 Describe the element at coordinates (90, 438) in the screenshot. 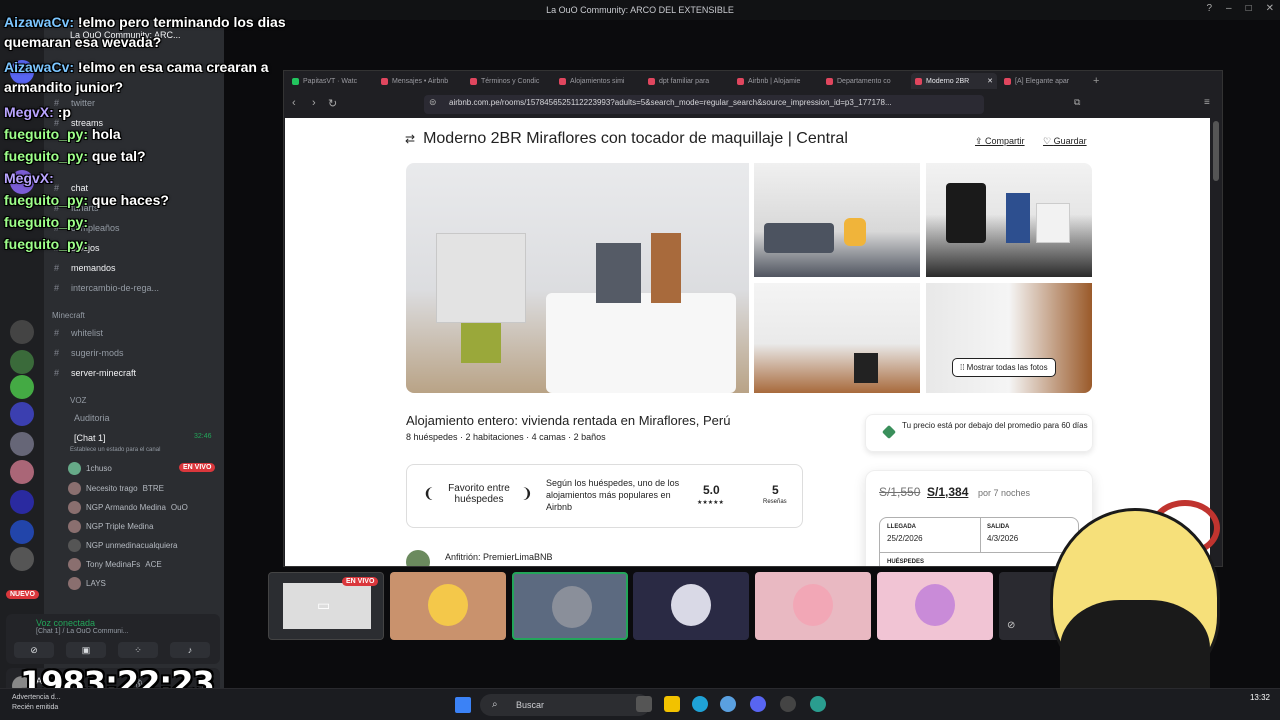

I see `voice-channel-chat1: [Chat 1]` at that location.